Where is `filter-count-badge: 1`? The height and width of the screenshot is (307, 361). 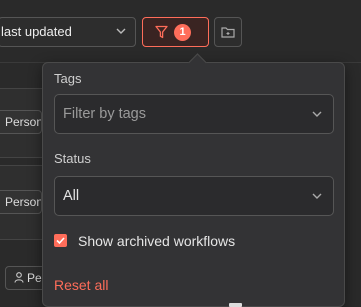 filter-count-badge: 1 is located at coordinates (182, 32).